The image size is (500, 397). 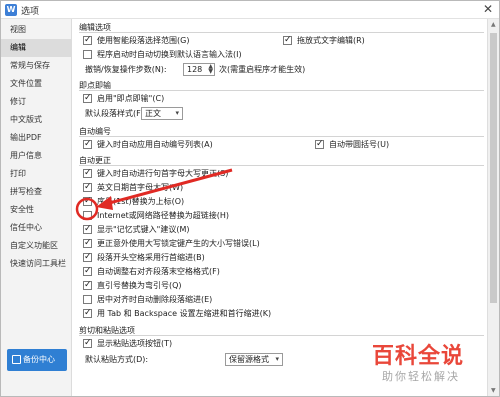 What do you see at coordinates (155, 299) in the screenshot?
I see `option-label: 居中对齐时自动删除段落缩进(E)` at bounding box center [155, 299].